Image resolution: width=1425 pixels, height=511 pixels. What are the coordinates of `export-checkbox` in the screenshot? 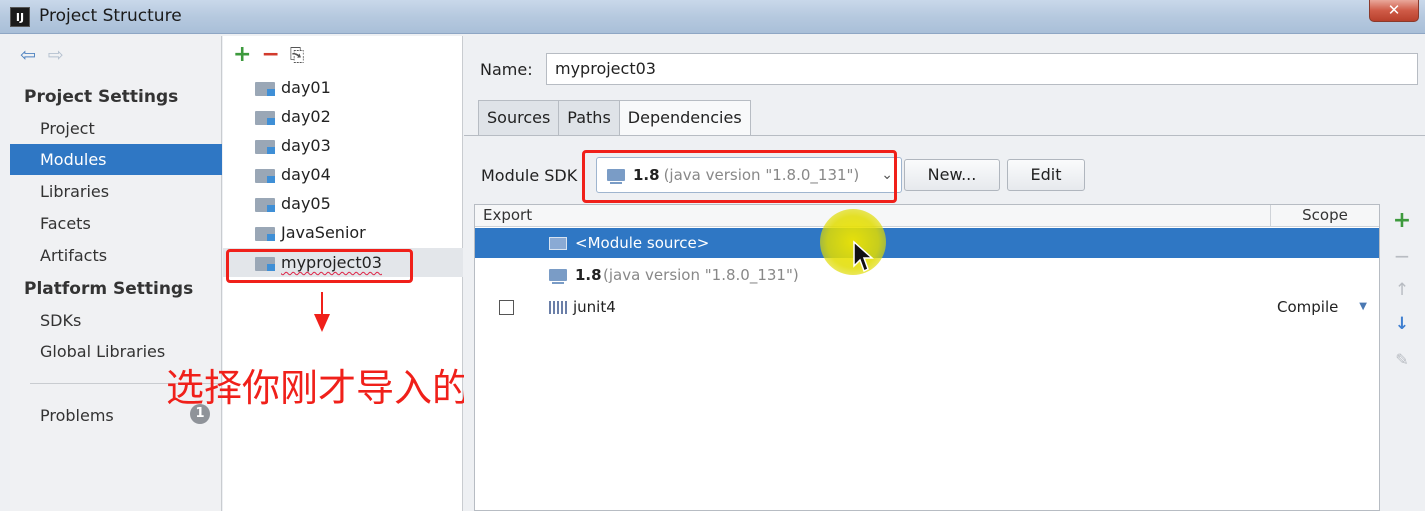 It's located at (506, 307).